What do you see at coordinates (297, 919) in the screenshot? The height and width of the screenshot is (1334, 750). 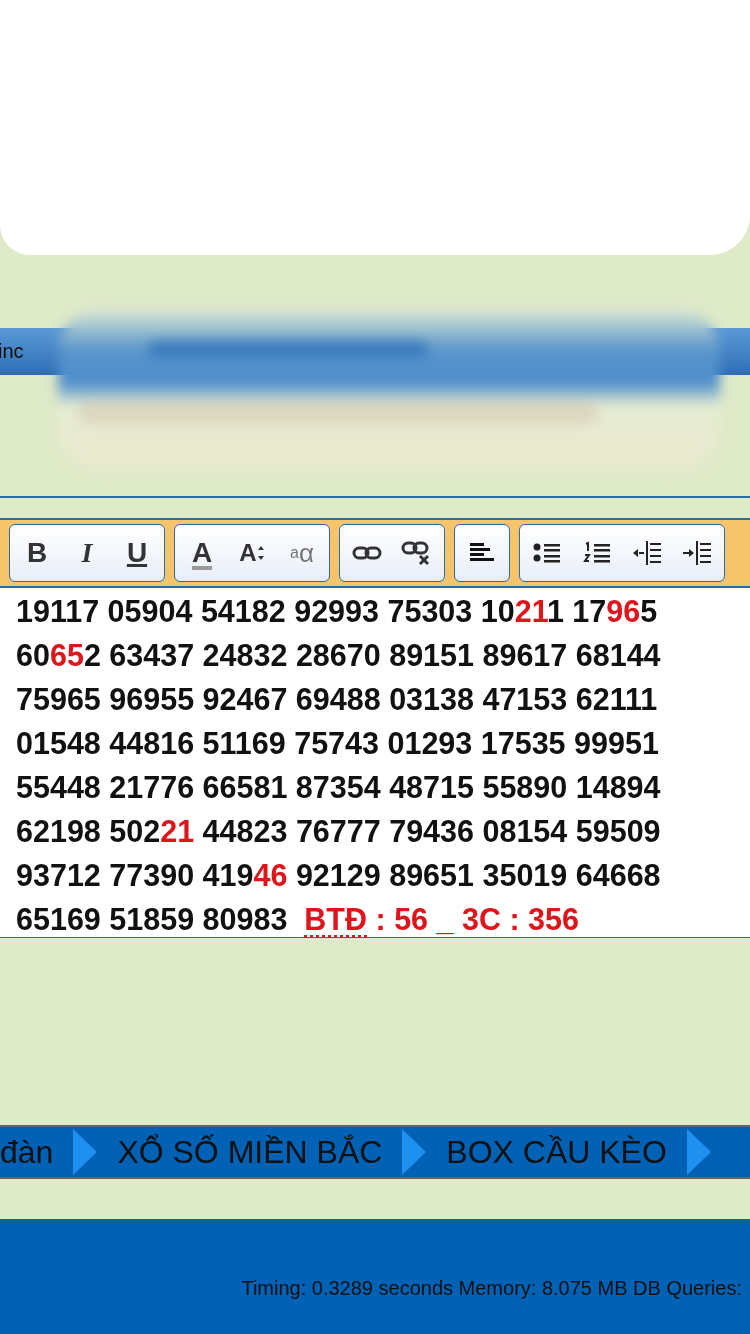 I see `number-line: 65169 51859 80983 BTĐ : 56 _ 3C : 356` at bounding box center [297, 919].